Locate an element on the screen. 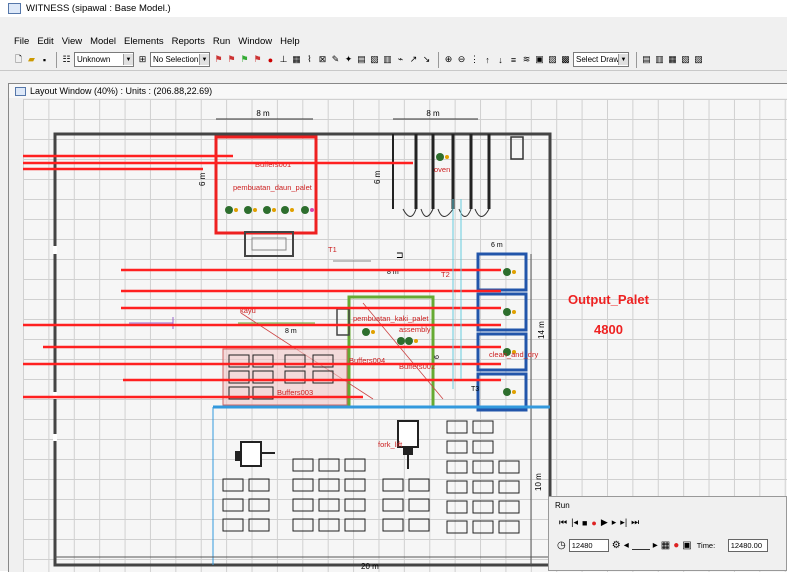 The width and height of the screenshot is (787, 575). dim-6m-small: 6 m is located at coordinates (497, 245).